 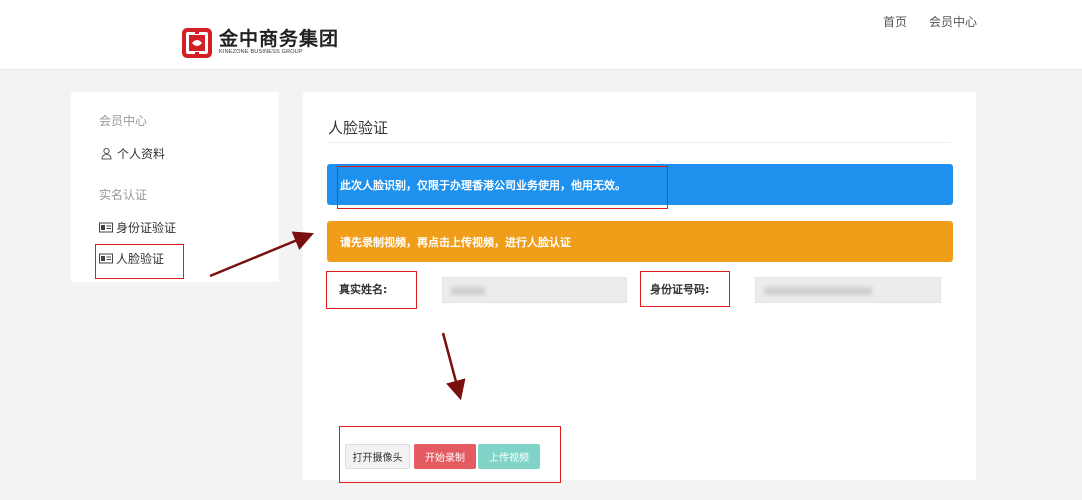 What do you see at coordinates (640, 241) in the screenshot?
I see `notice-orange-banner: 请先录制视频，再点击上传视频，进行人脸认证` at bounding box center [640, 241].